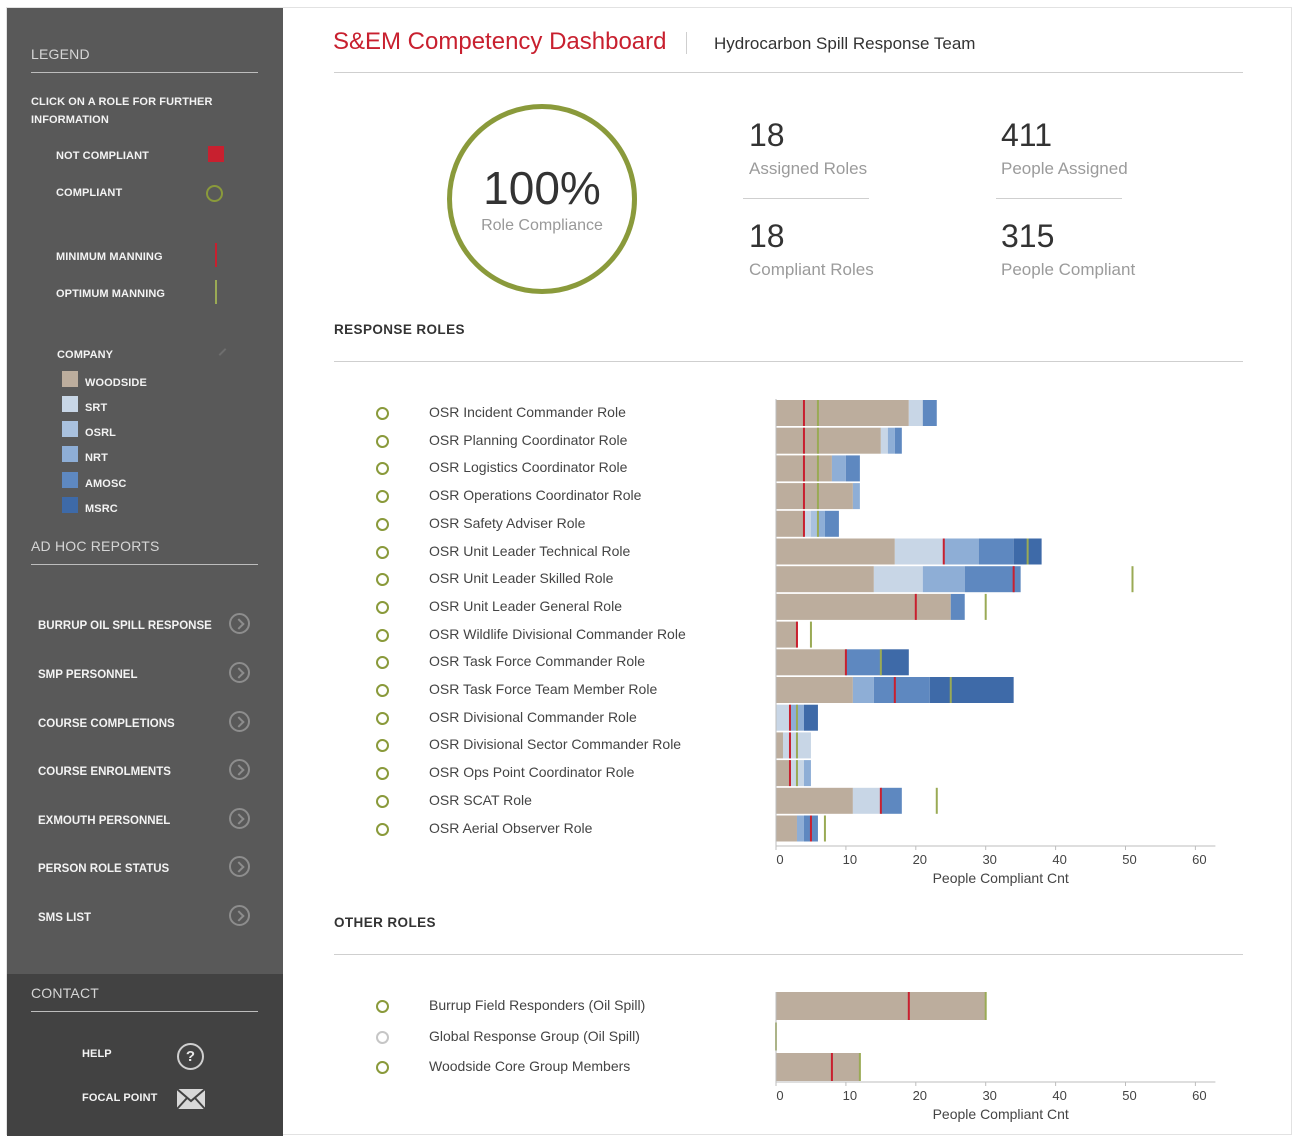 Image resolution: width=1298 pixels, height=1137 pixels. What do you see at coordinates (533, 717) in the screenshot?
I see `role-link-osr-divisional-commander-role: OSR Divisional Commander Role` at bounding box center [533, 717].